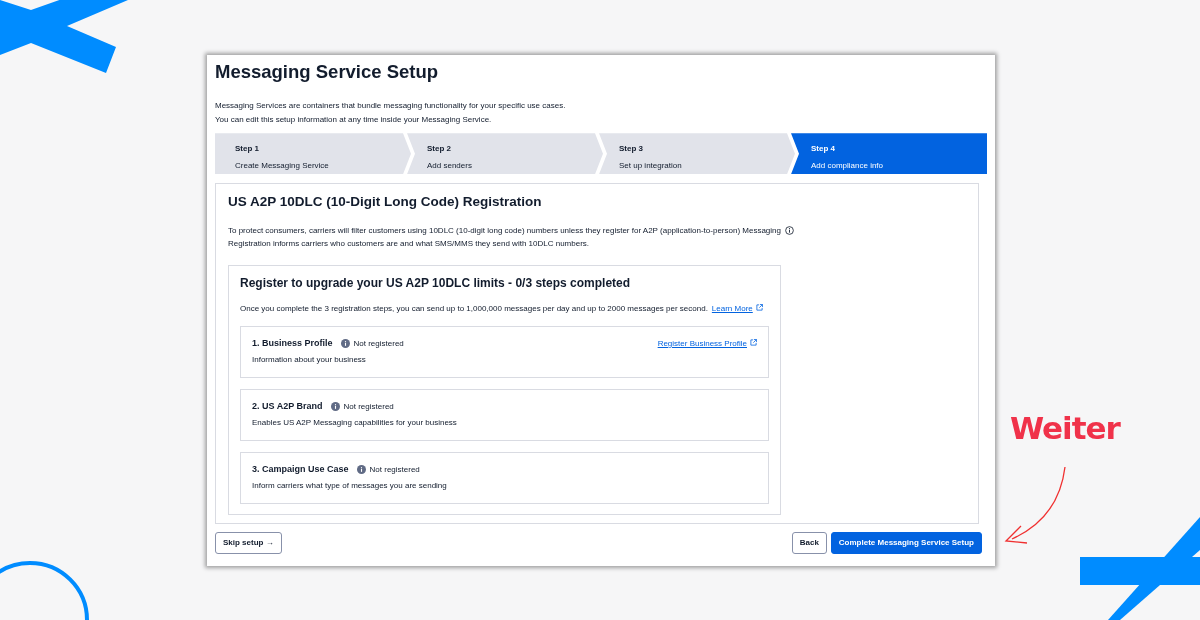 Image resolution: width=1200 pixels, height=620 pixels. Describe the element at coordinates (707, 343) in the screenshot. I see `register-link: Register Business Profile` at that location.